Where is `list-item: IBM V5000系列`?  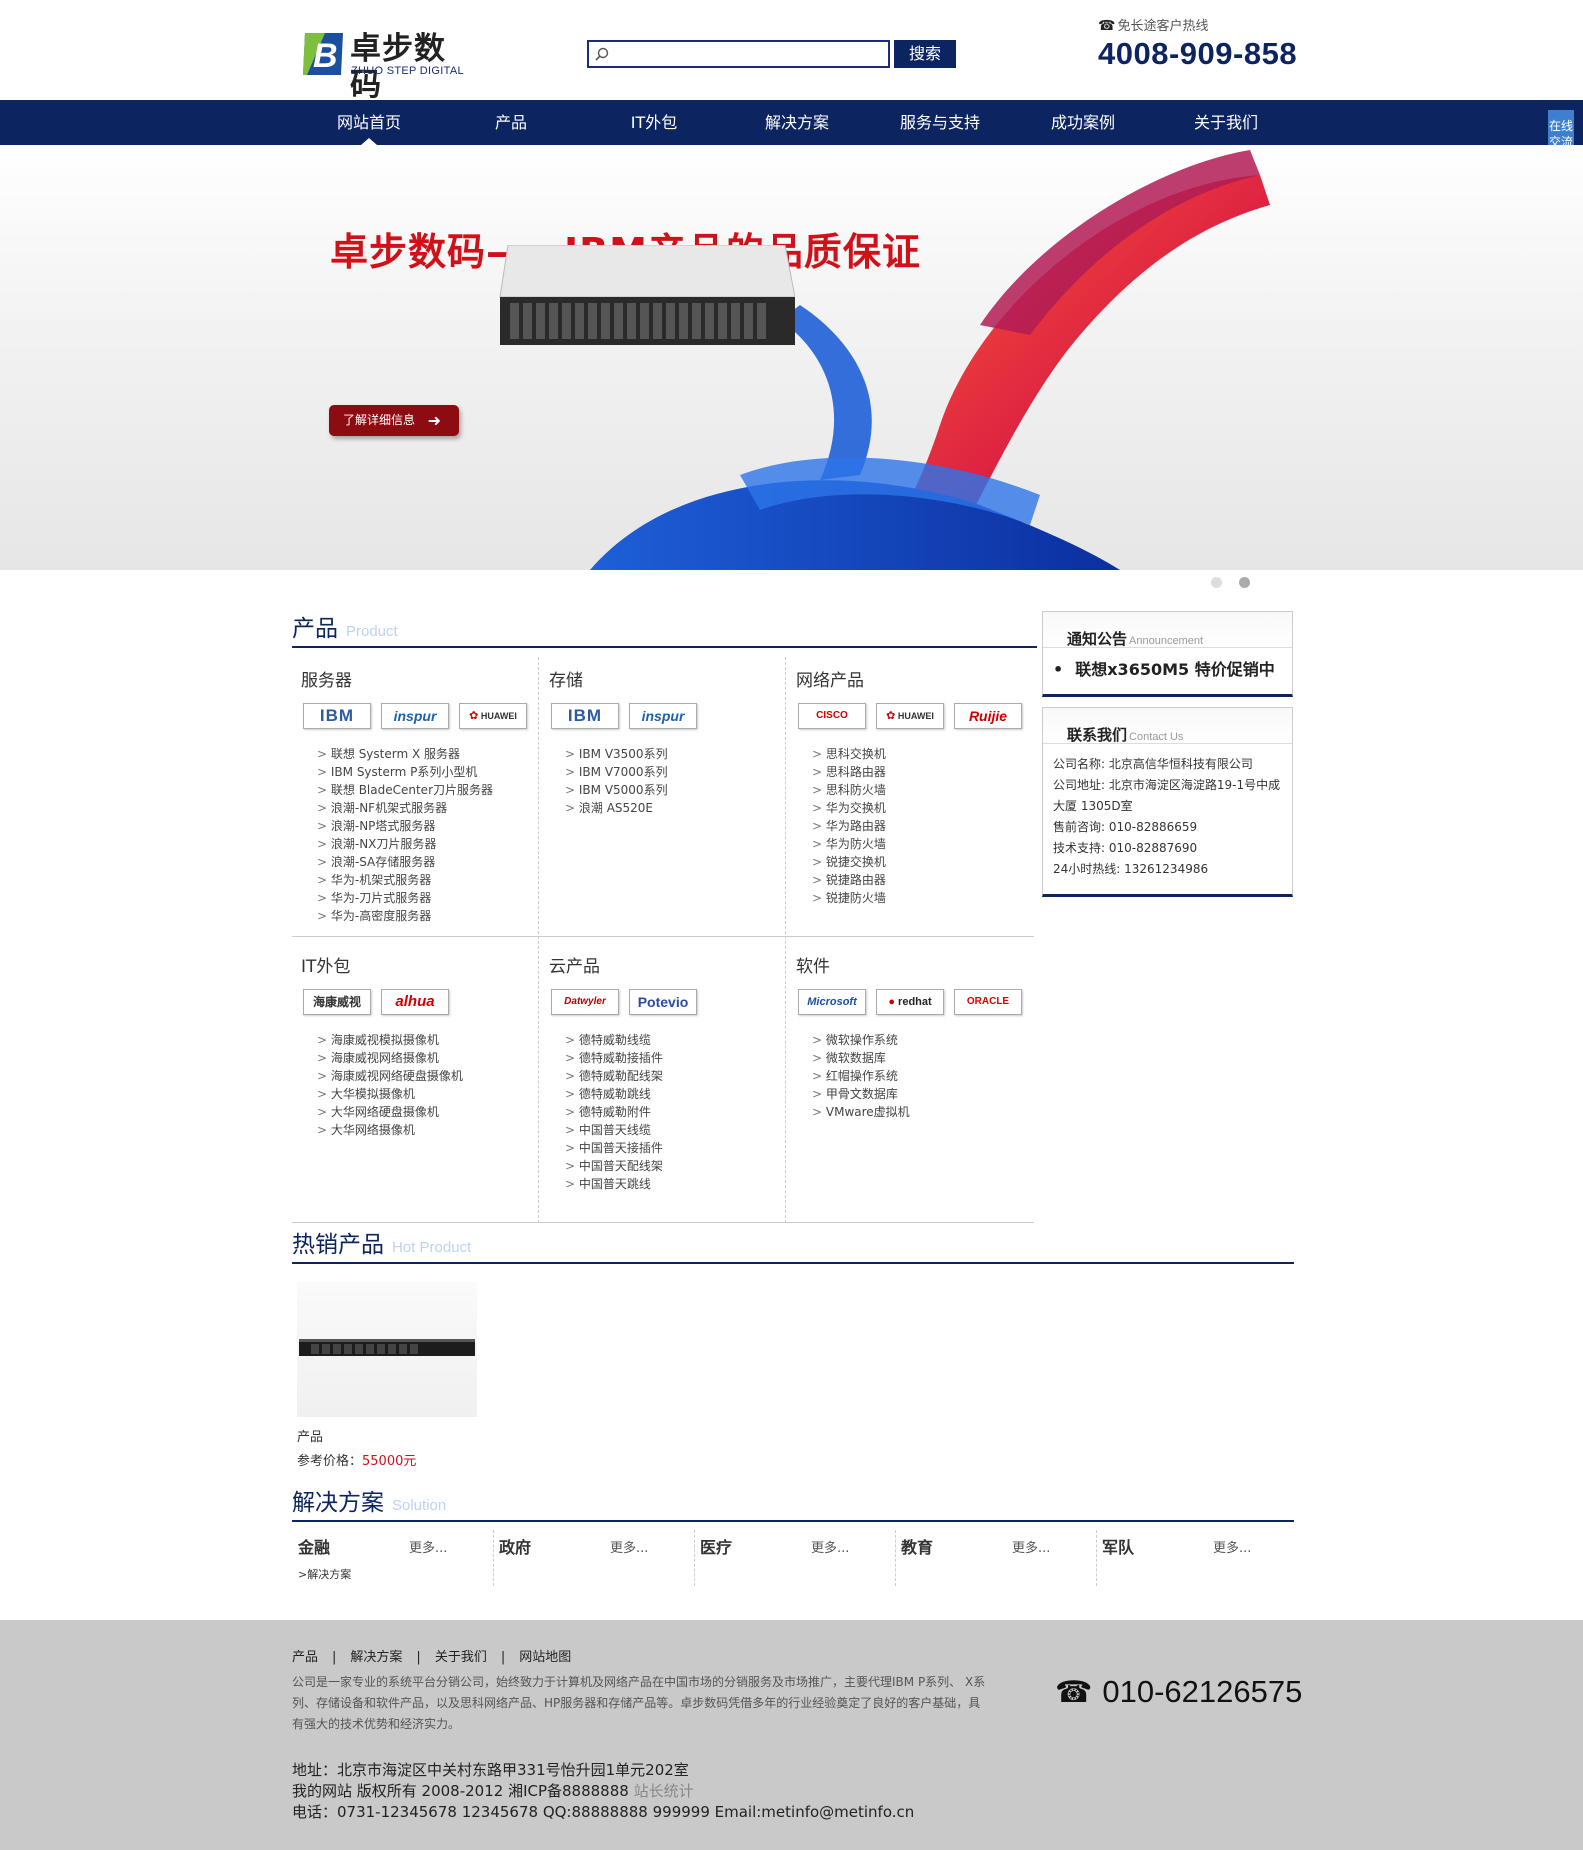
list-item: IBM V5000系列 is located at coordinates (680, 790).